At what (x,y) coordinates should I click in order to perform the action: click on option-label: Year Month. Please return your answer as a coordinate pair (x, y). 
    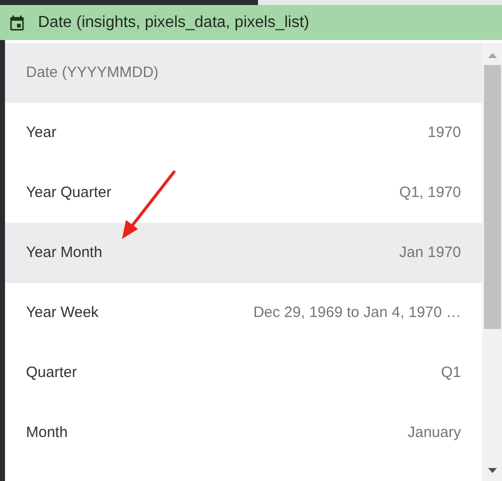
    Looking at the image, I should click on (64, 252).